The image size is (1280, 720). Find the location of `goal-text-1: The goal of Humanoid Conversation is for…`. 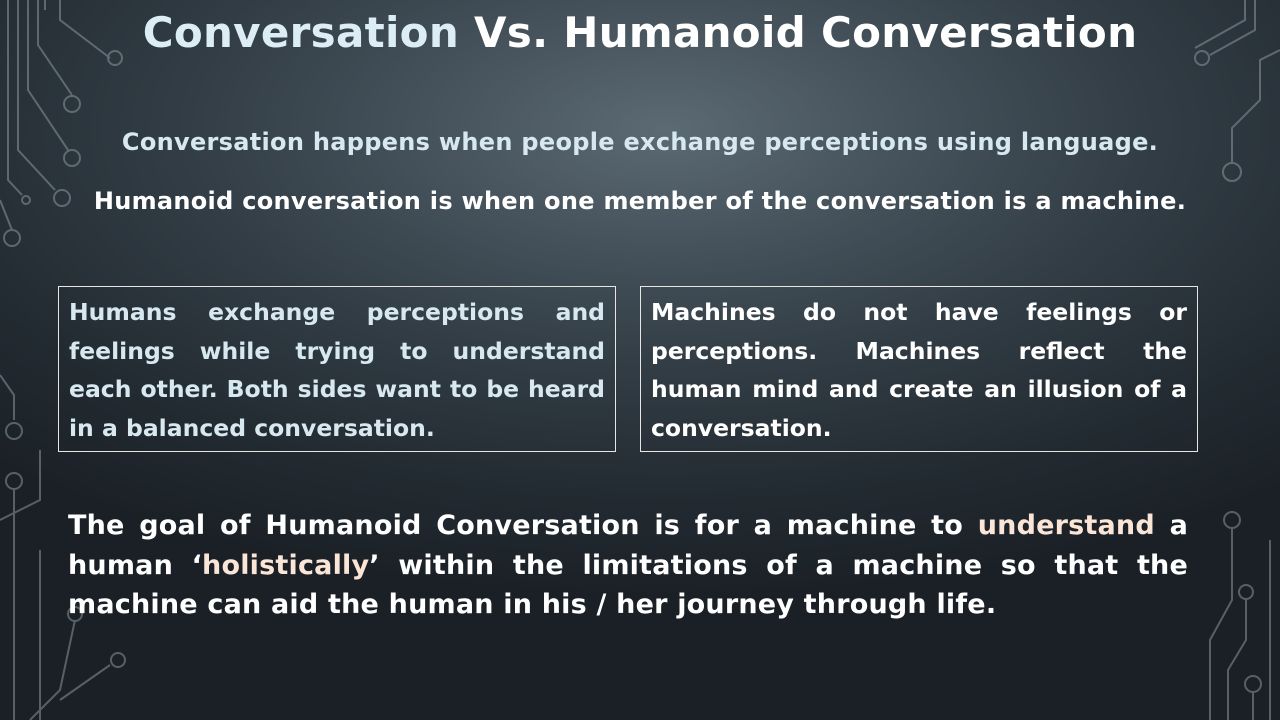

goal-text-1: The goal of Humanoid Conversation is for… is located at coordinates (523, 525).